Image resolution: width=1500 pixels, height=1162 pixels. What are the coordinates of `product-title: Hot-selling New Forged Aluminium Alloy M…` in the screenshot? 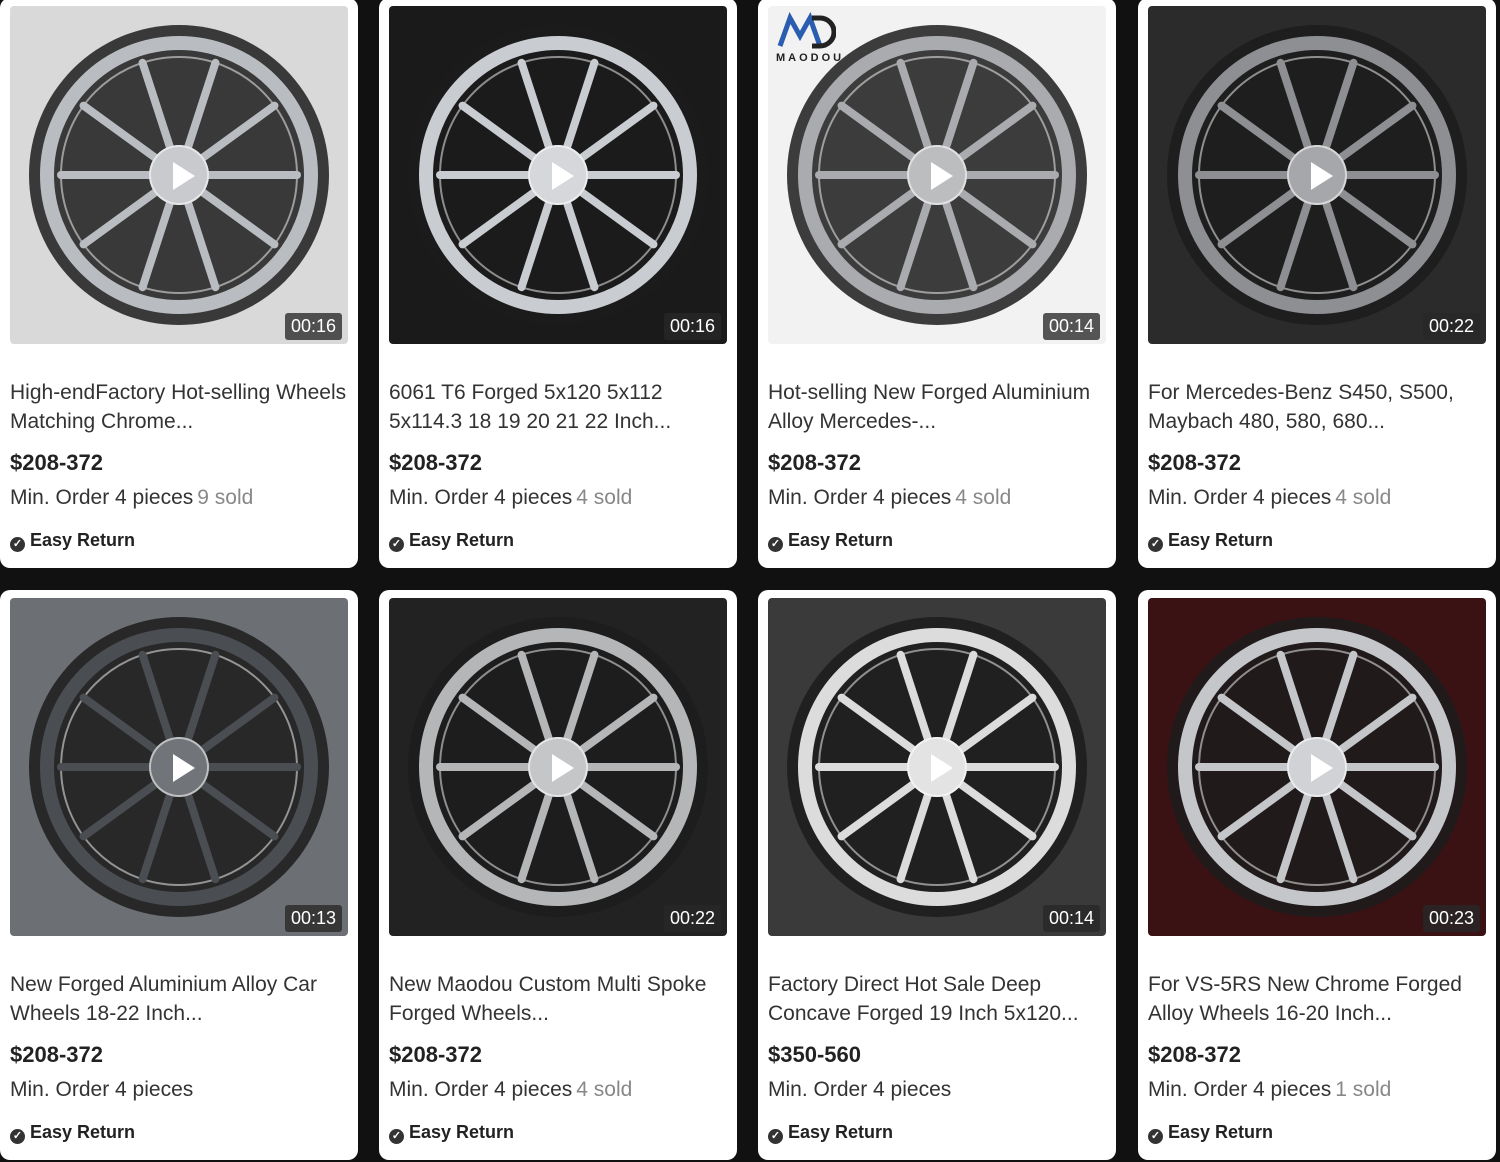 It's located at (938, 407).